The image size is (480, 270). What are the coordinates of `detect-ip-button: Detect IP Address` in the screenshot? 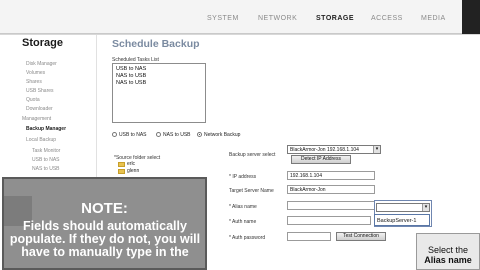 It's located at (321, 159).